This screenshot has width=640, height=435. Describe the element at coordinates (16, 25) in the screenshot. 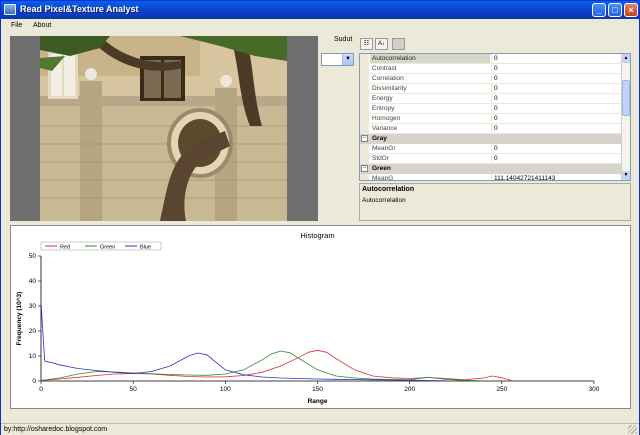

I see `menu-file: File` at that location.